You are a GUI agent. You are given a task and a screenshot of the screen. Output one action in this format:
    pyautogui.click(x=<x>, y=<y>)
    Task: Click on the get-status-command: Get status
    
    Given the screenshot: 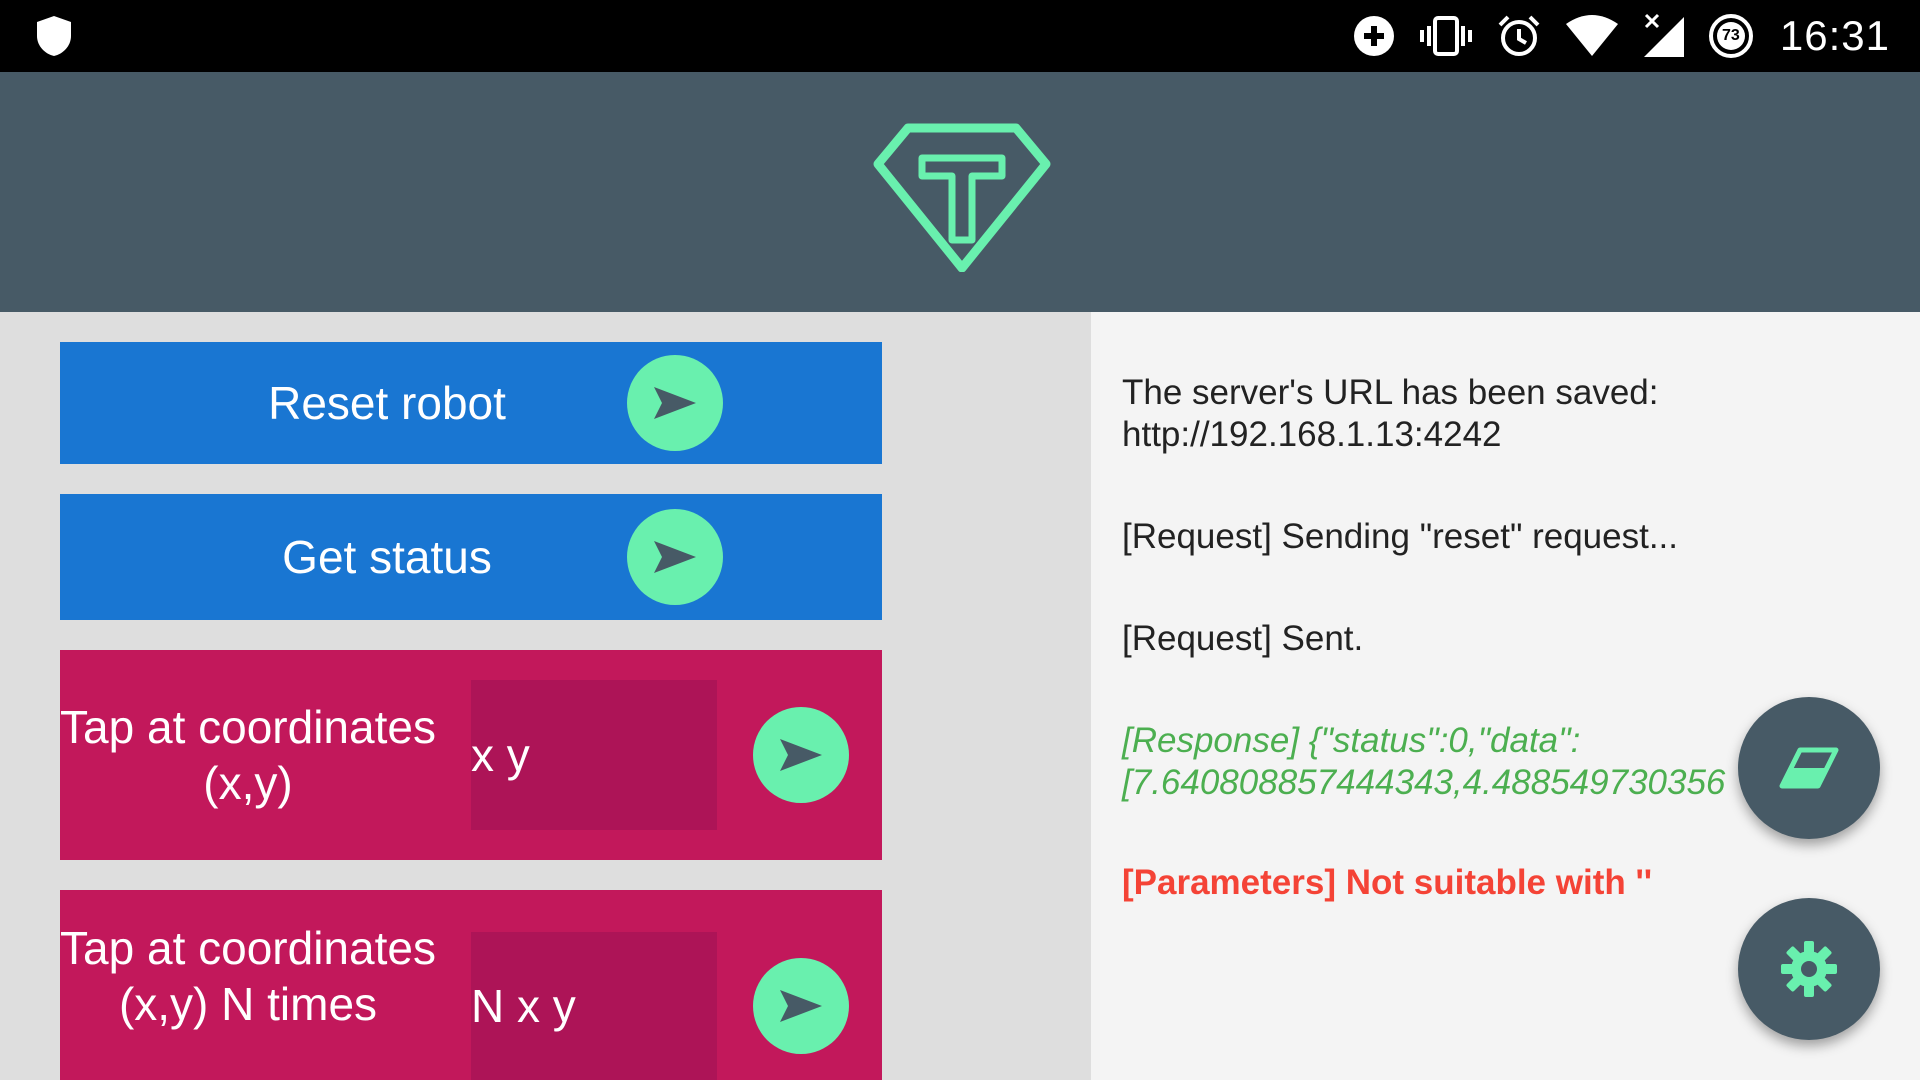 What is the action you would take?
    pyautogui.click(x=471, y=557)
    